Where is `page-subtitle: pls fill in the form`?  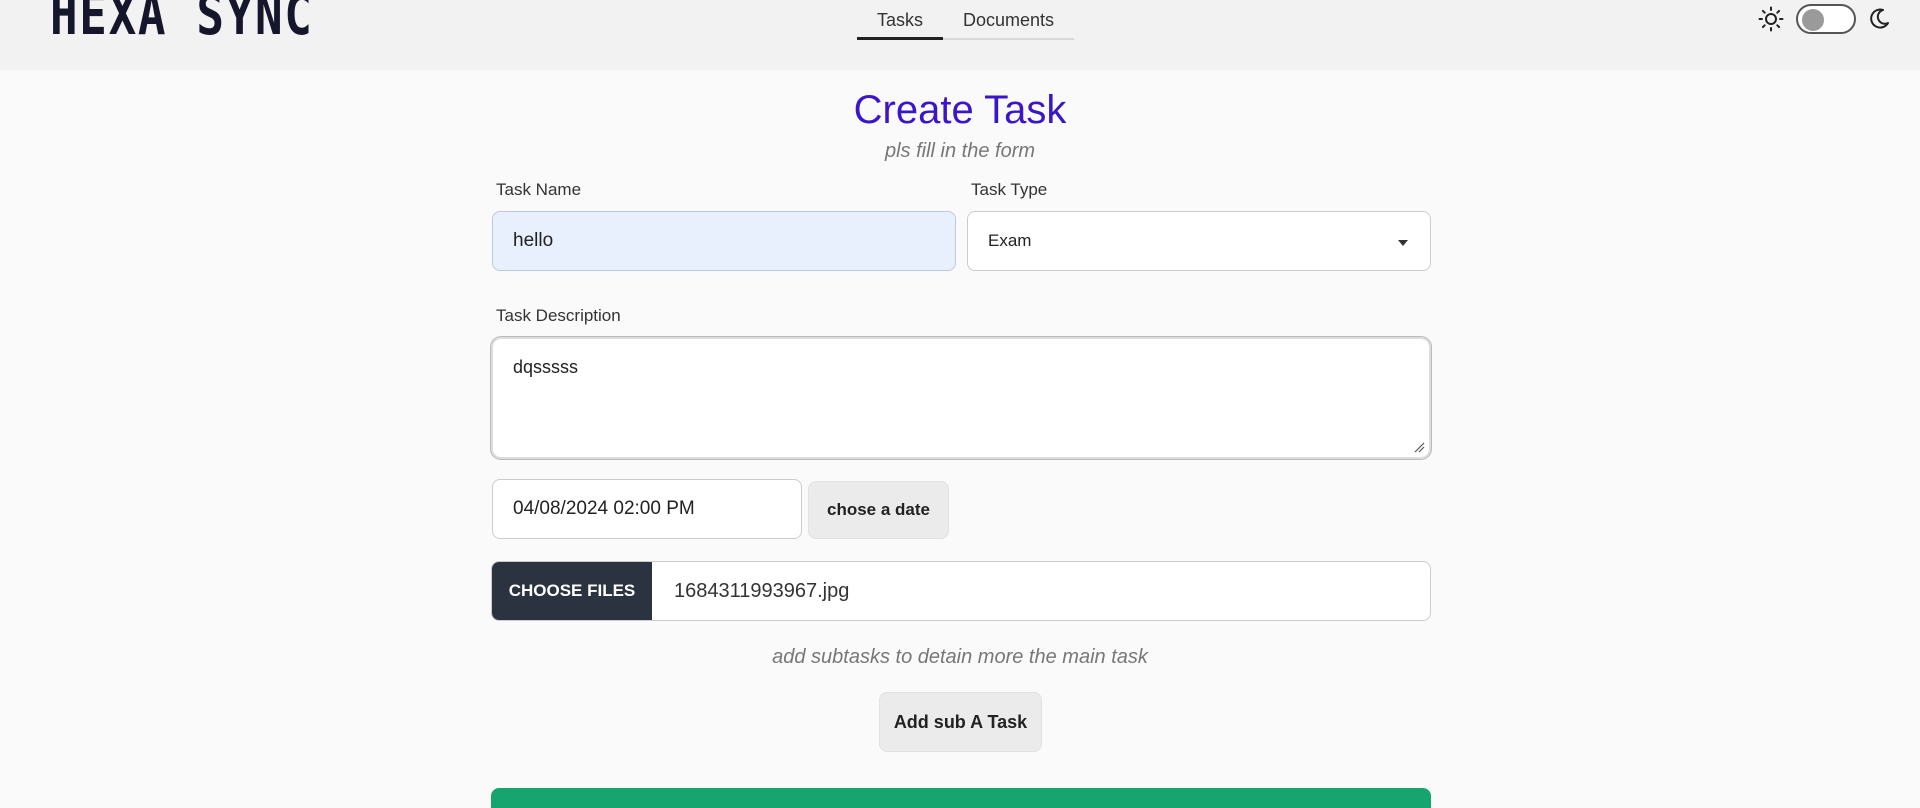 page-subtitle: pls fill in the form is located at coordinates (960, 151).